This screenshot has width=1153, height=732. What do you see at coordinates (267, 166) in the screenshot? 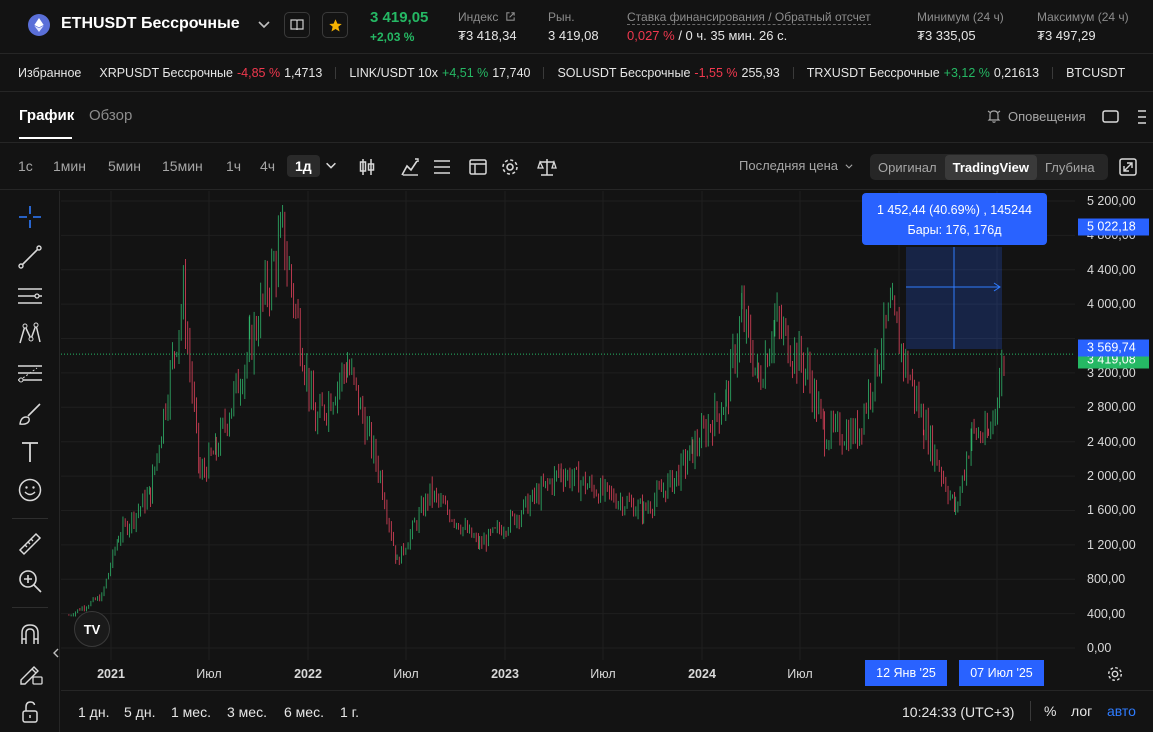
I see `timeframe-4h: 4ч` at bounding box center [267, 166].